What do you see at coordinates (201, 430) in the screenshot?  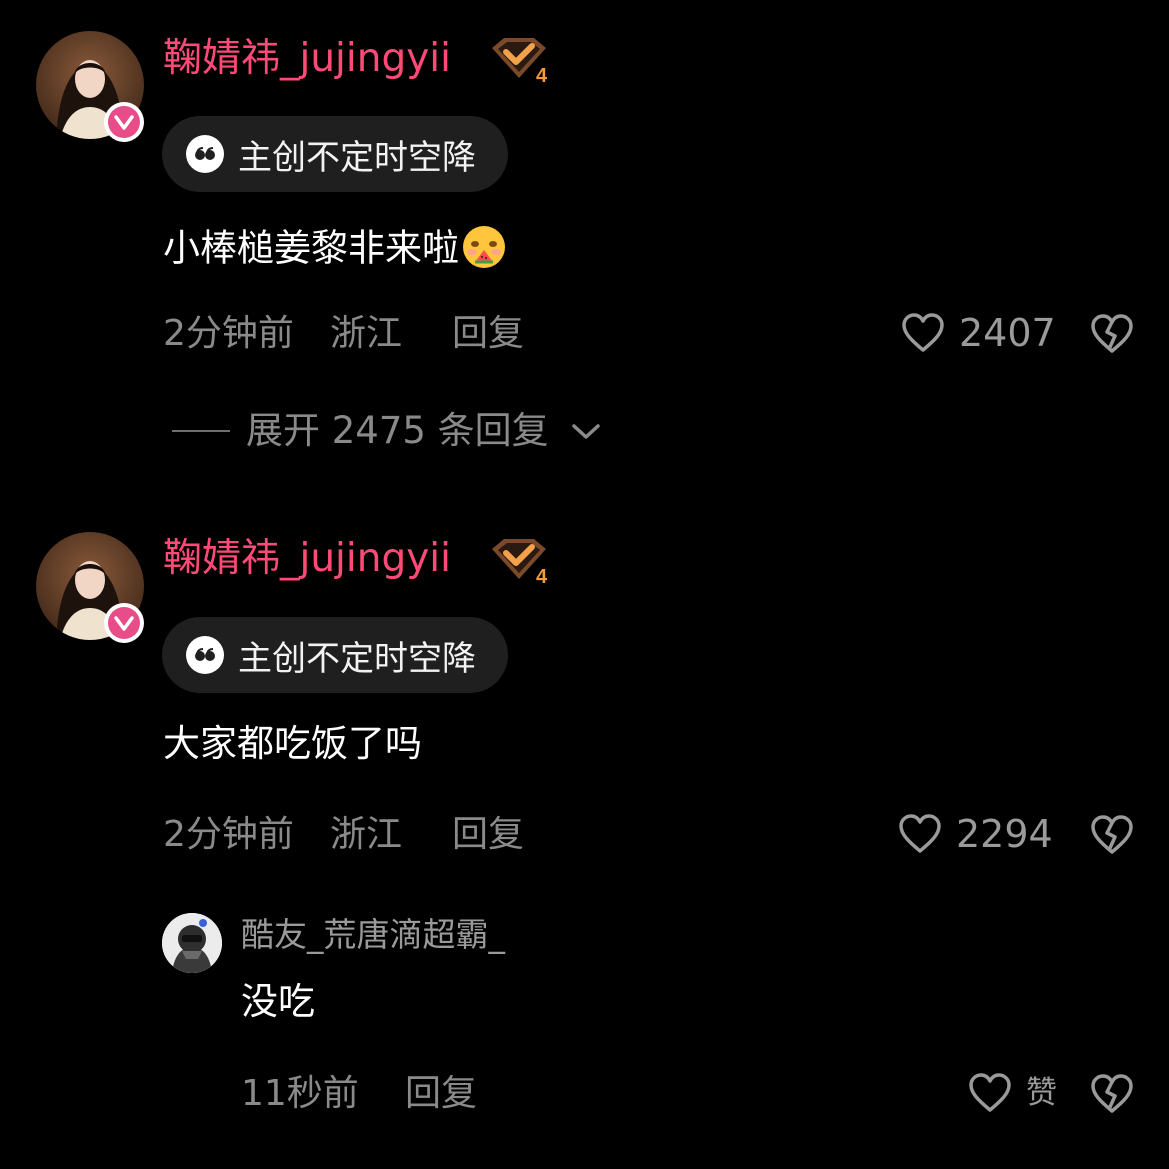 I see `divider-line` at bounding box center [201, 430].